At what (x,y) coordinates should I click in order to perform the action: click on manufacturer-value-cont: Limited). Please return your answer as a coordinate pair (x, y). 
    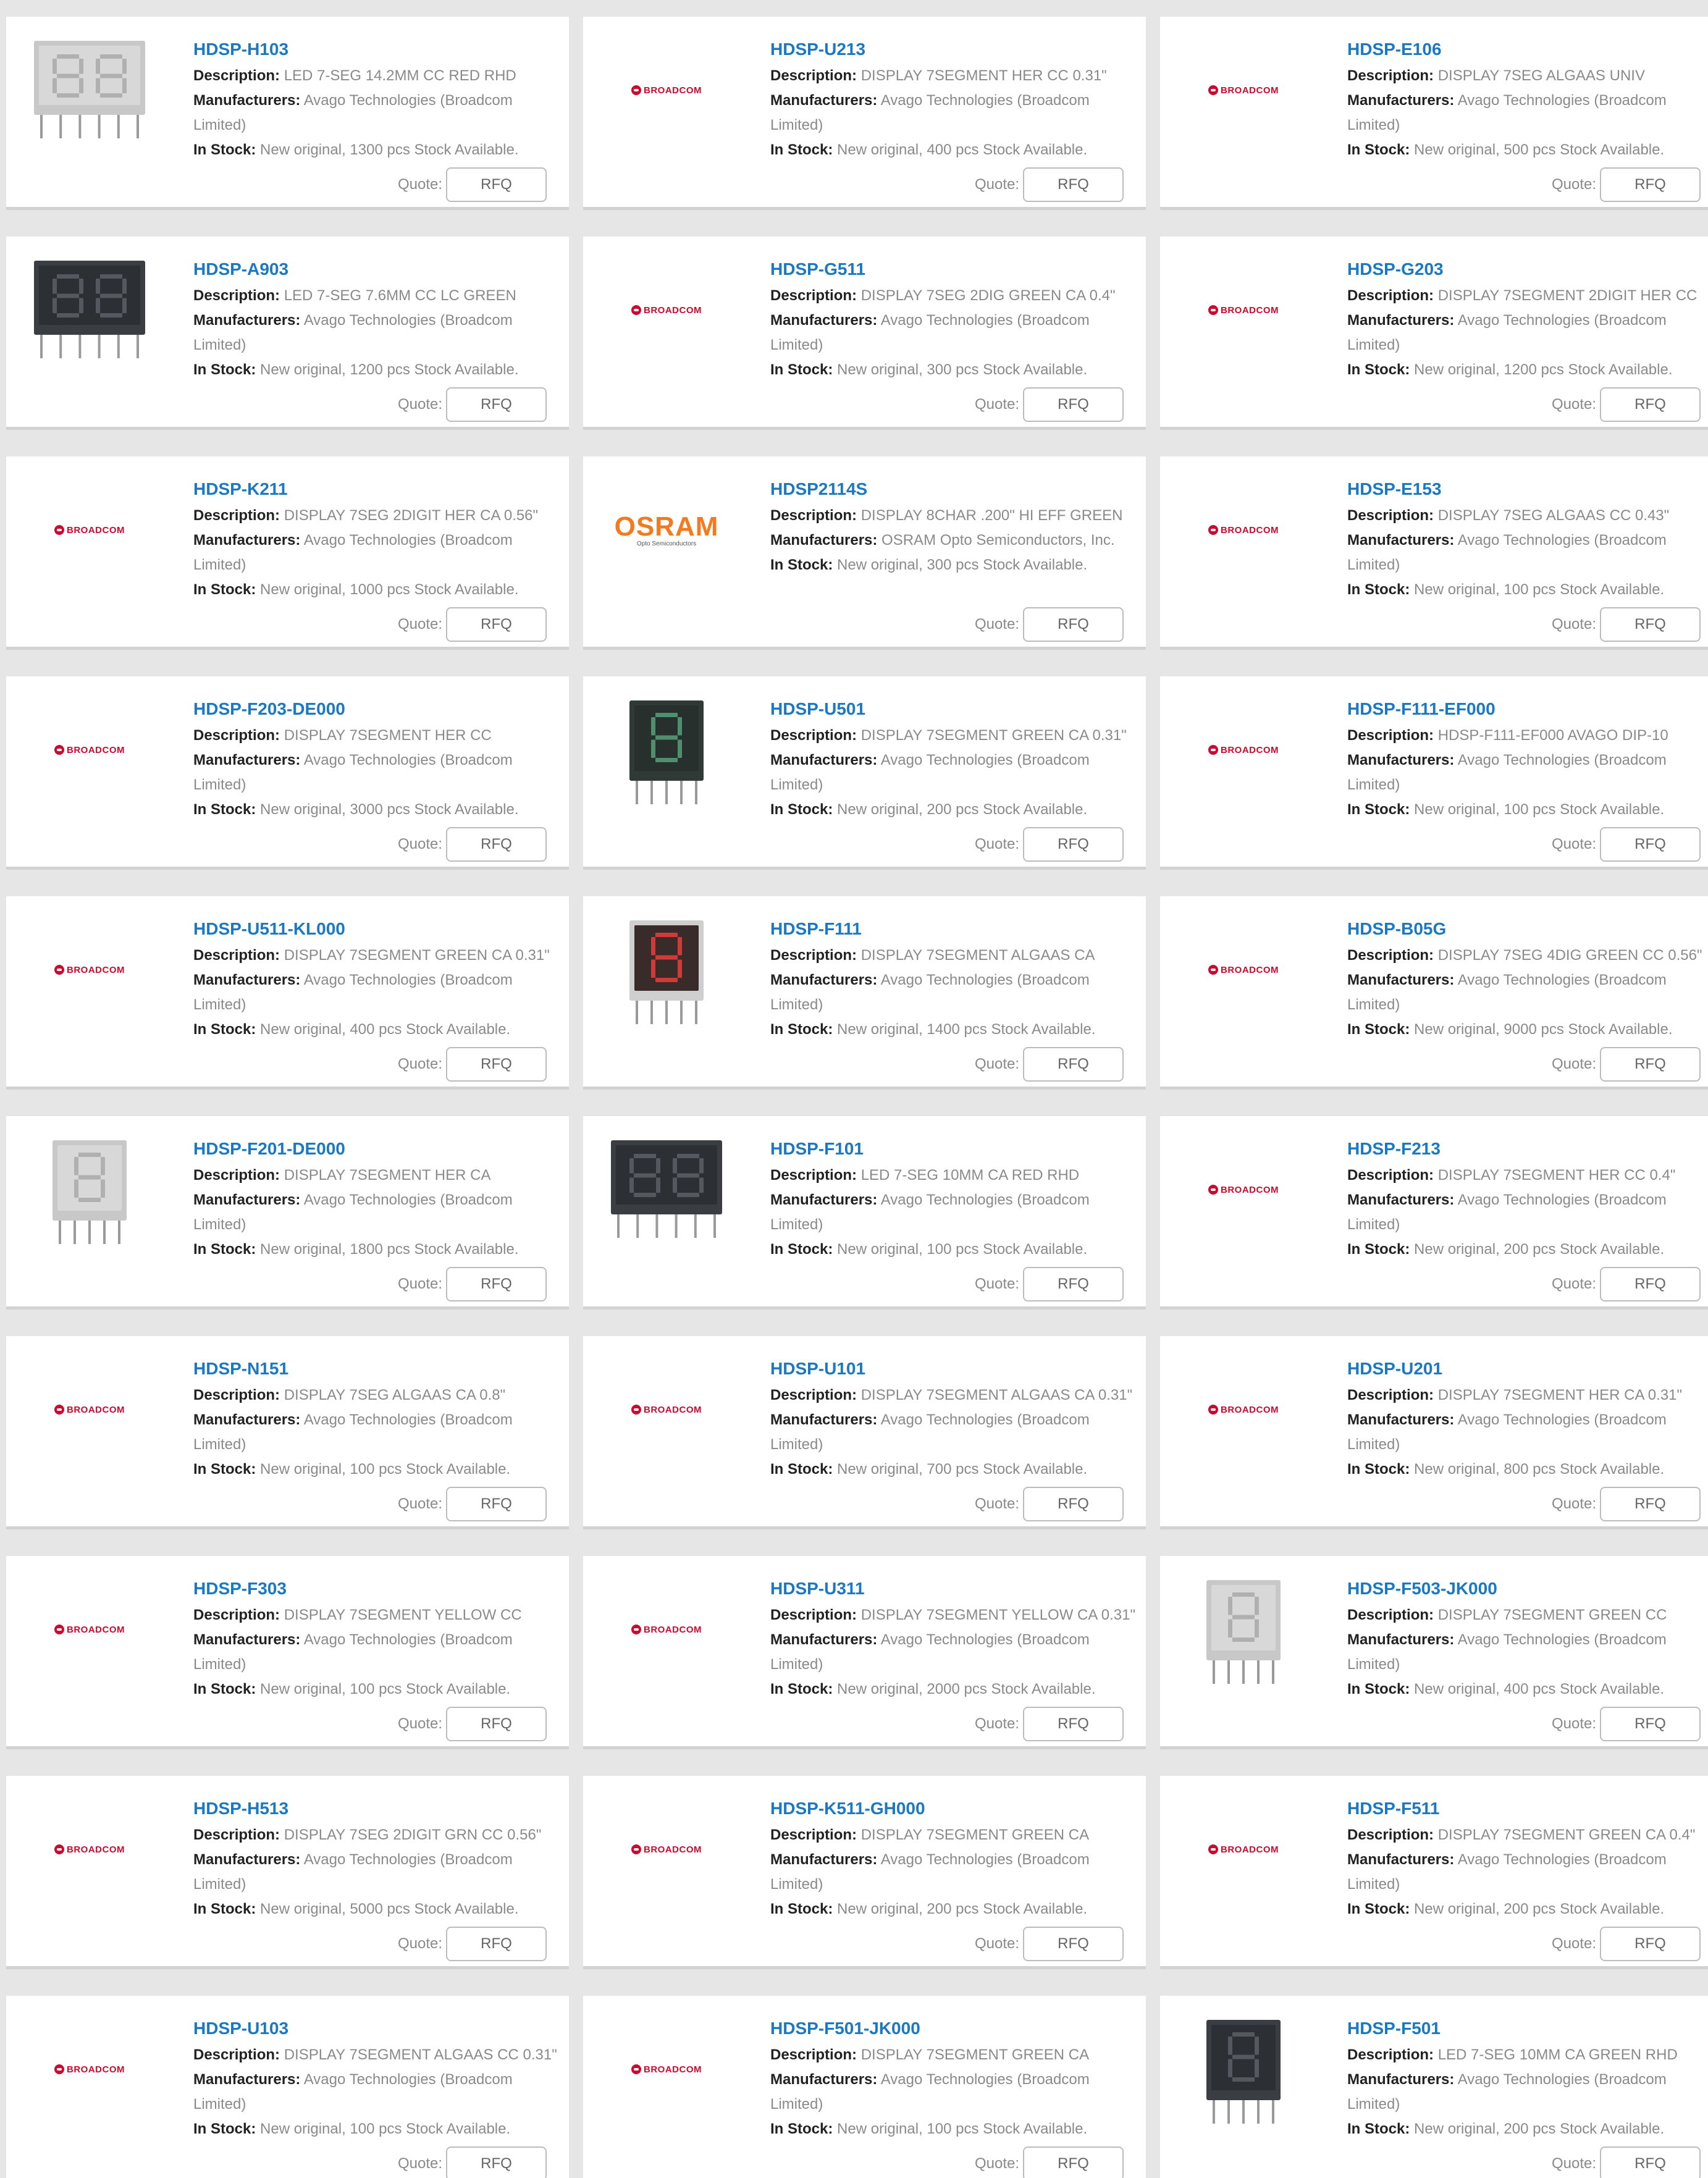
    Looking at the image, I should click on (219, 1004).